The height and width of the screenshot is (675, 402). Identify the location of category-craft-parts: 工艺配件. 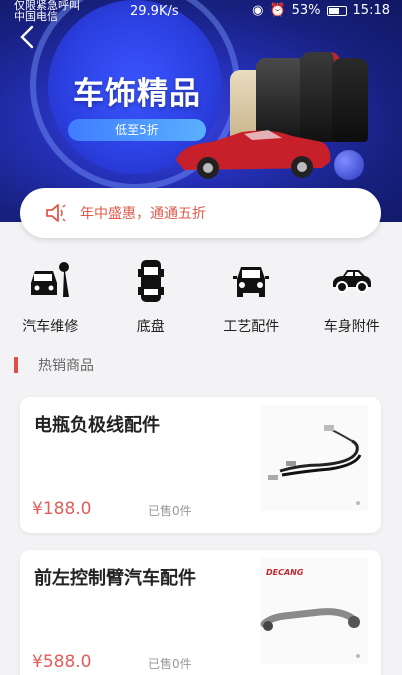
(251, 298).